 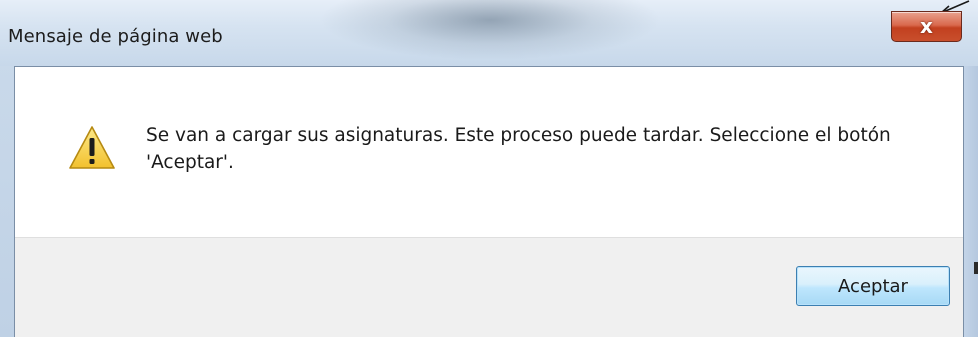 I want to click on window-right-border, so click(x=971, y=201).